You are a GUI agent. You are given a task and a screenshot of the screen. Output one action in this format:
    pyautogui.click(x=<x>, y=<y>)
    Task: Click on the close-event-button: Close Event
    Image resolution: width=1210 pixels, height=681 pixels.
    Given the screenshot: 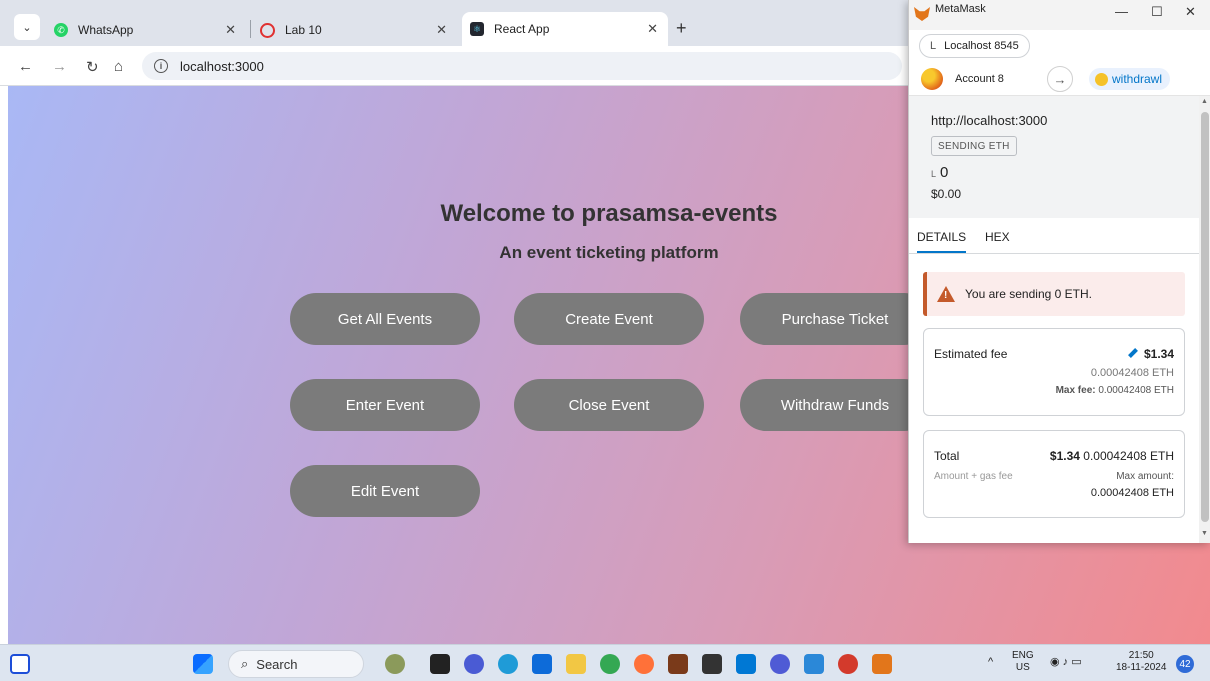 What is the action you would take?
    pyautogui.click(x=609, y=405)
    